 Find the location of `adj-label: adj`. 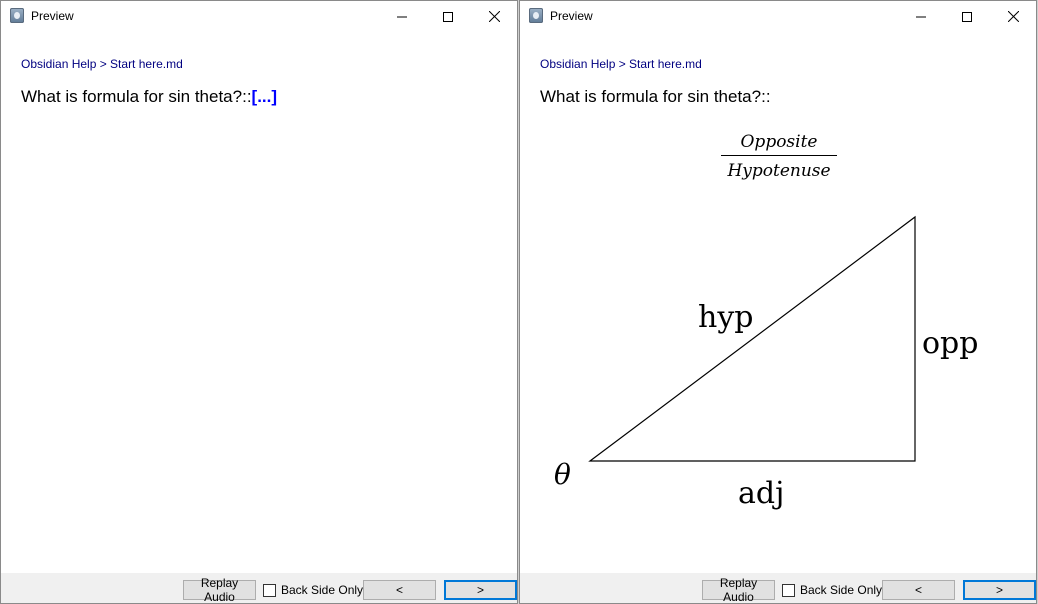

adj-label: adj is located at coordinates (761, 493).